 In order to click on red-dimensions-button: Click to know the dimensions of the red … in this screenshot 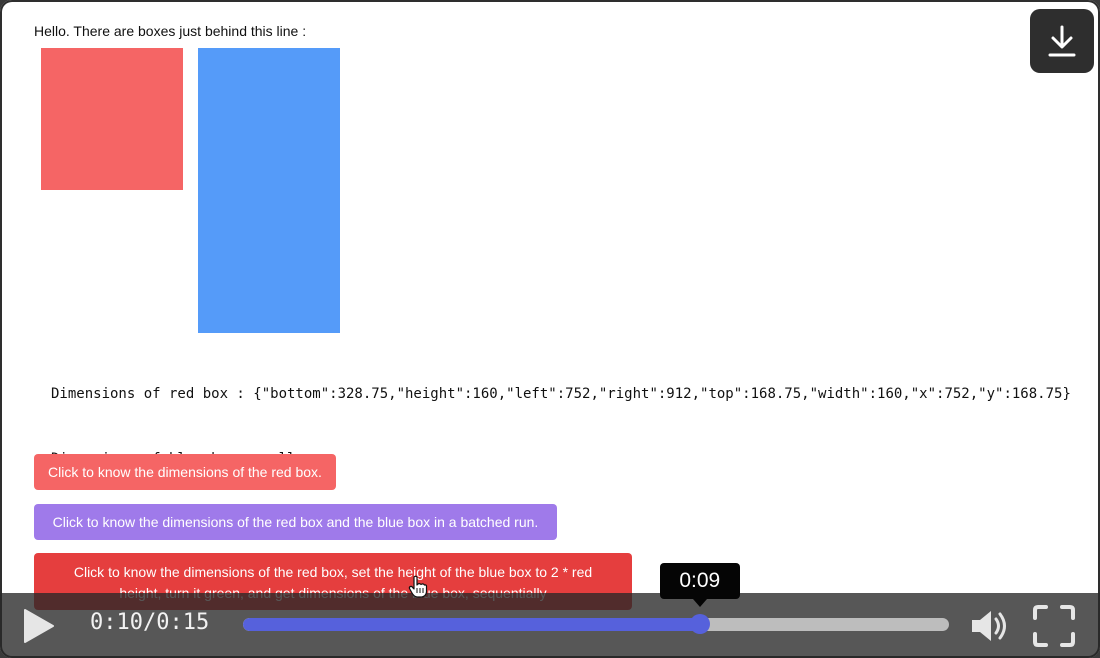, I will do `click(185, 472)`.